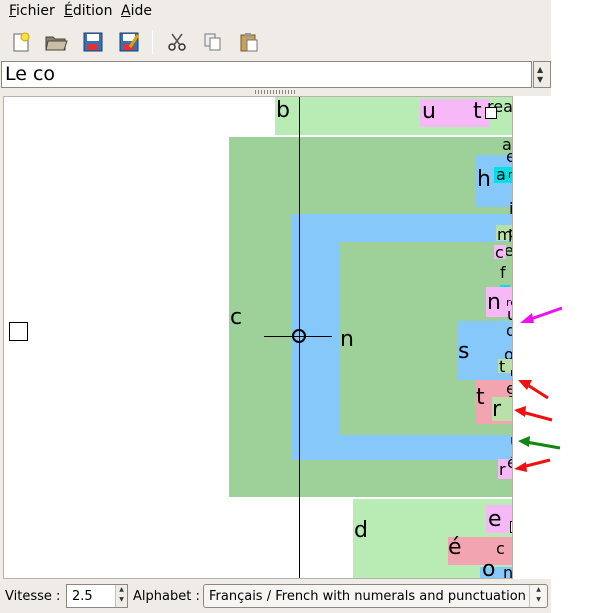  I want to click on node-e-right-label: e, so click(495, 519).